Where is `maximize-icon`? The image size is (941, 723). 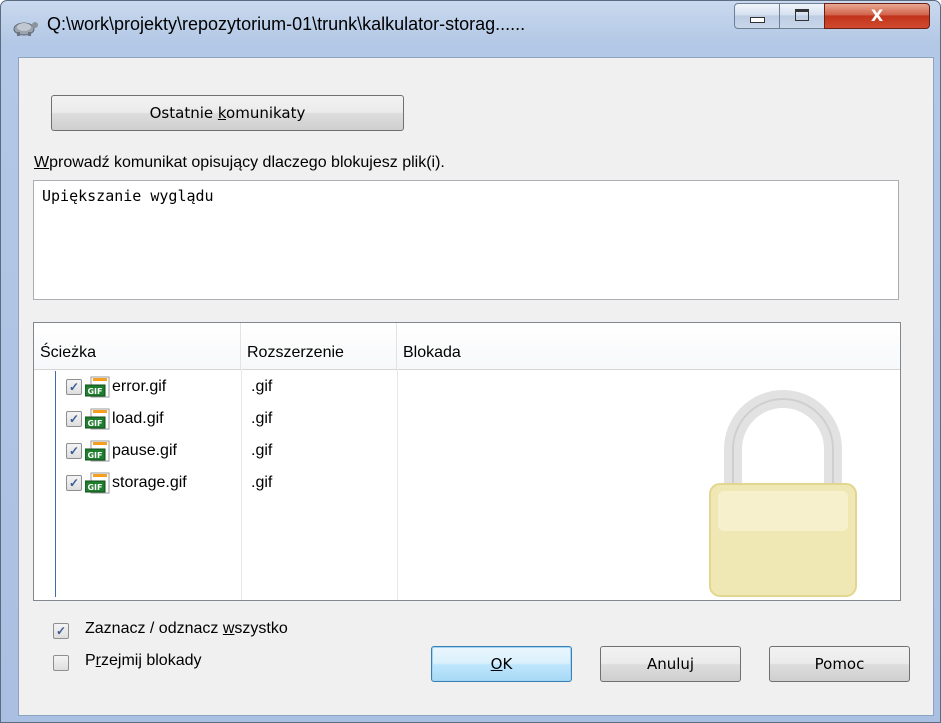
maximize-icon is located at coordinates (802, 15).